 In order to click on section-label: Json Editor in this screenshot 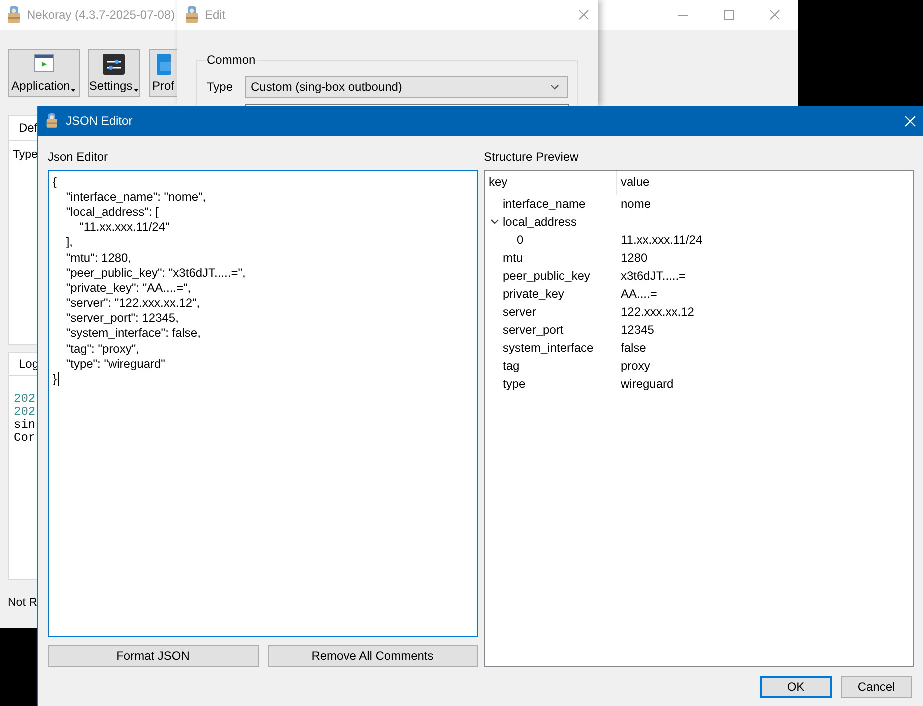, I will do `click(79, 157)`.